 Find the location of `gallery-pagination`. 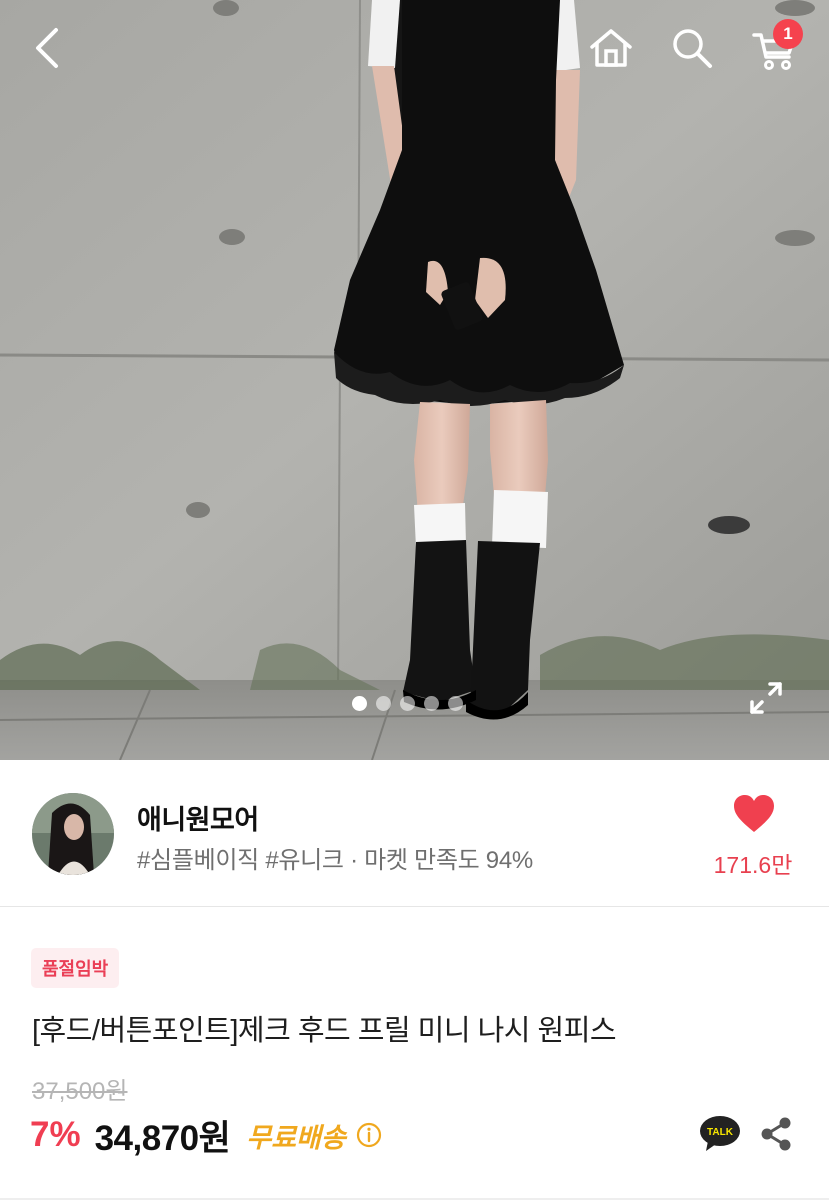

gallery-pagination is located at coordinates (407, 703).